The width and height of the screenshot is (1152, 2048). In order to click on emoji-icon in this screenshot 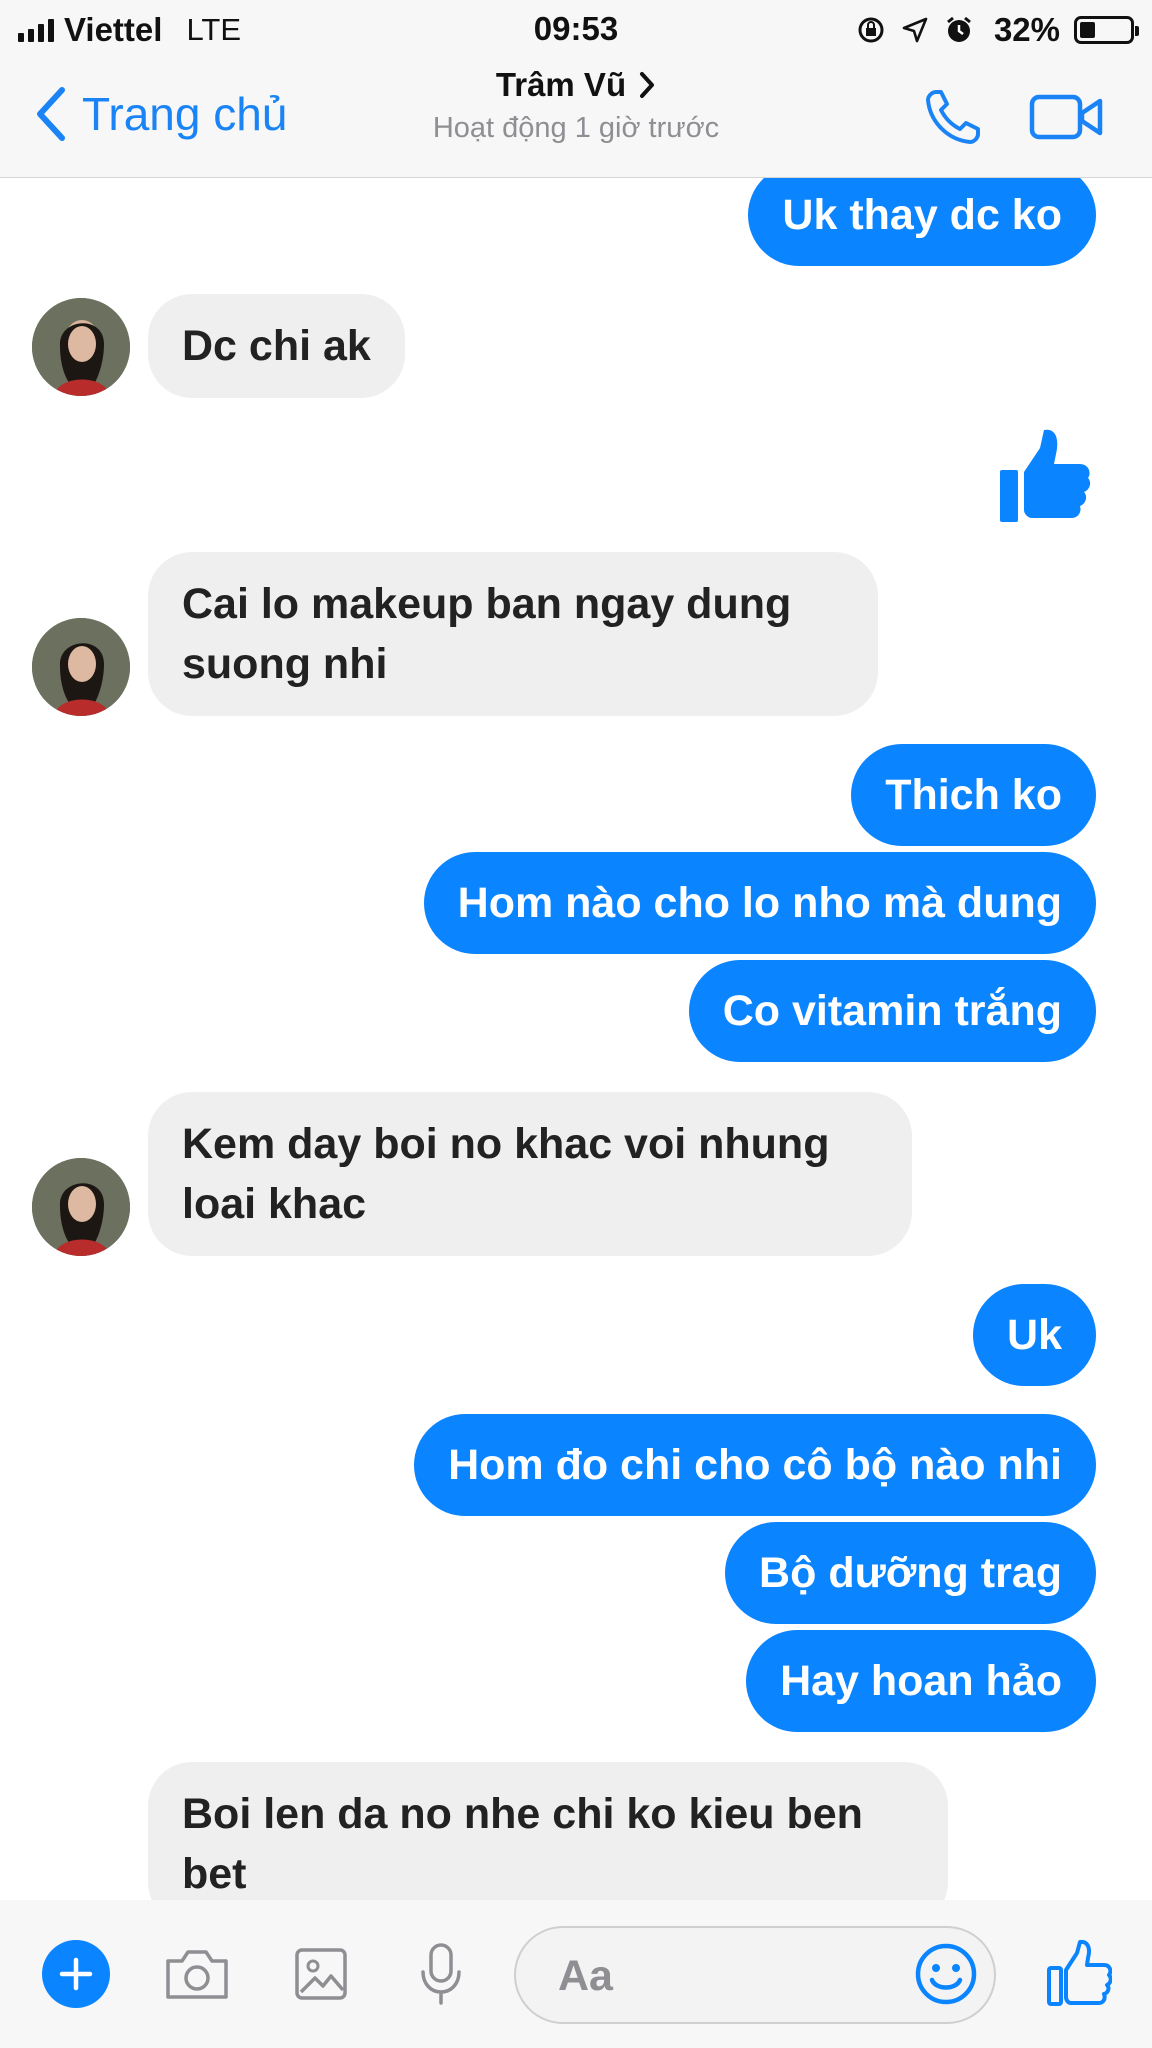, I will do `click(946, 1974)`.